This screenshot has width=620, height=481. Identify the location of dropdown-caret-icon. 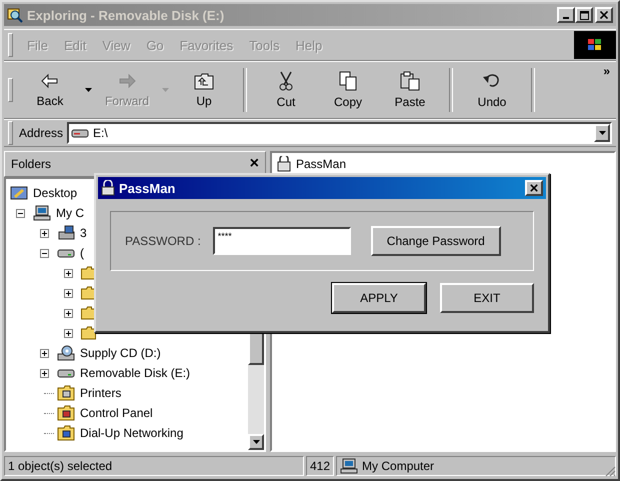
(88, 90).